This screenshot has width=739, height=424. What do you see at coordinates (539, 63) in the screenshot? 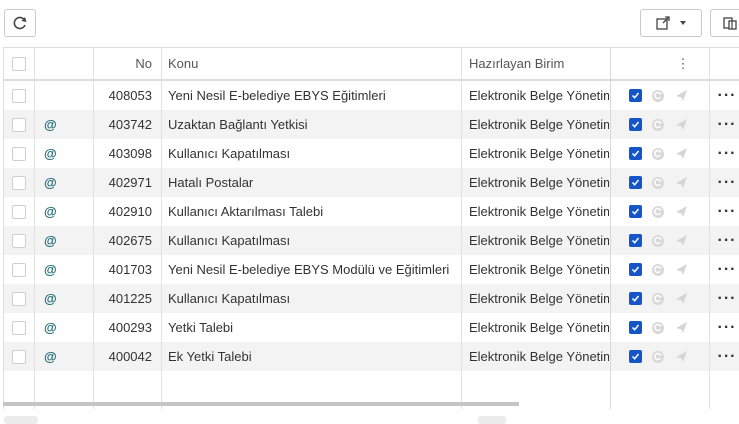
I see `header-unit: Hazırlayan Birim` at bounding box center [539, 63].